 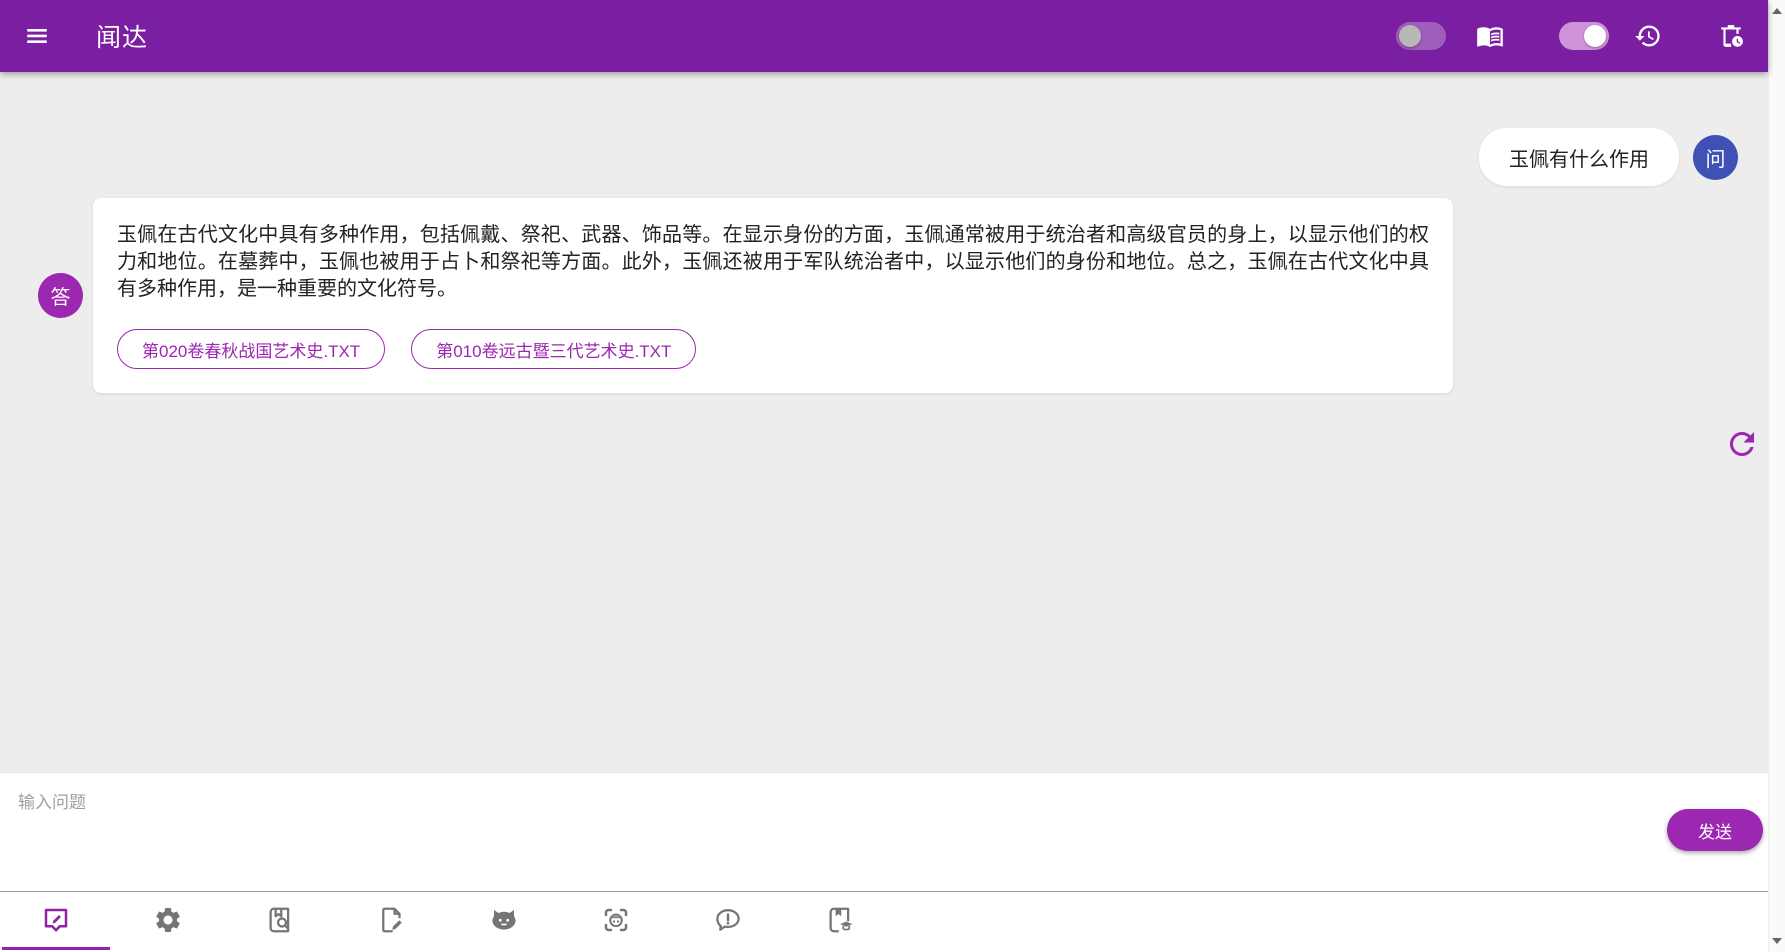 I want to click on document-edit-icon, so click(x=392, y=922).